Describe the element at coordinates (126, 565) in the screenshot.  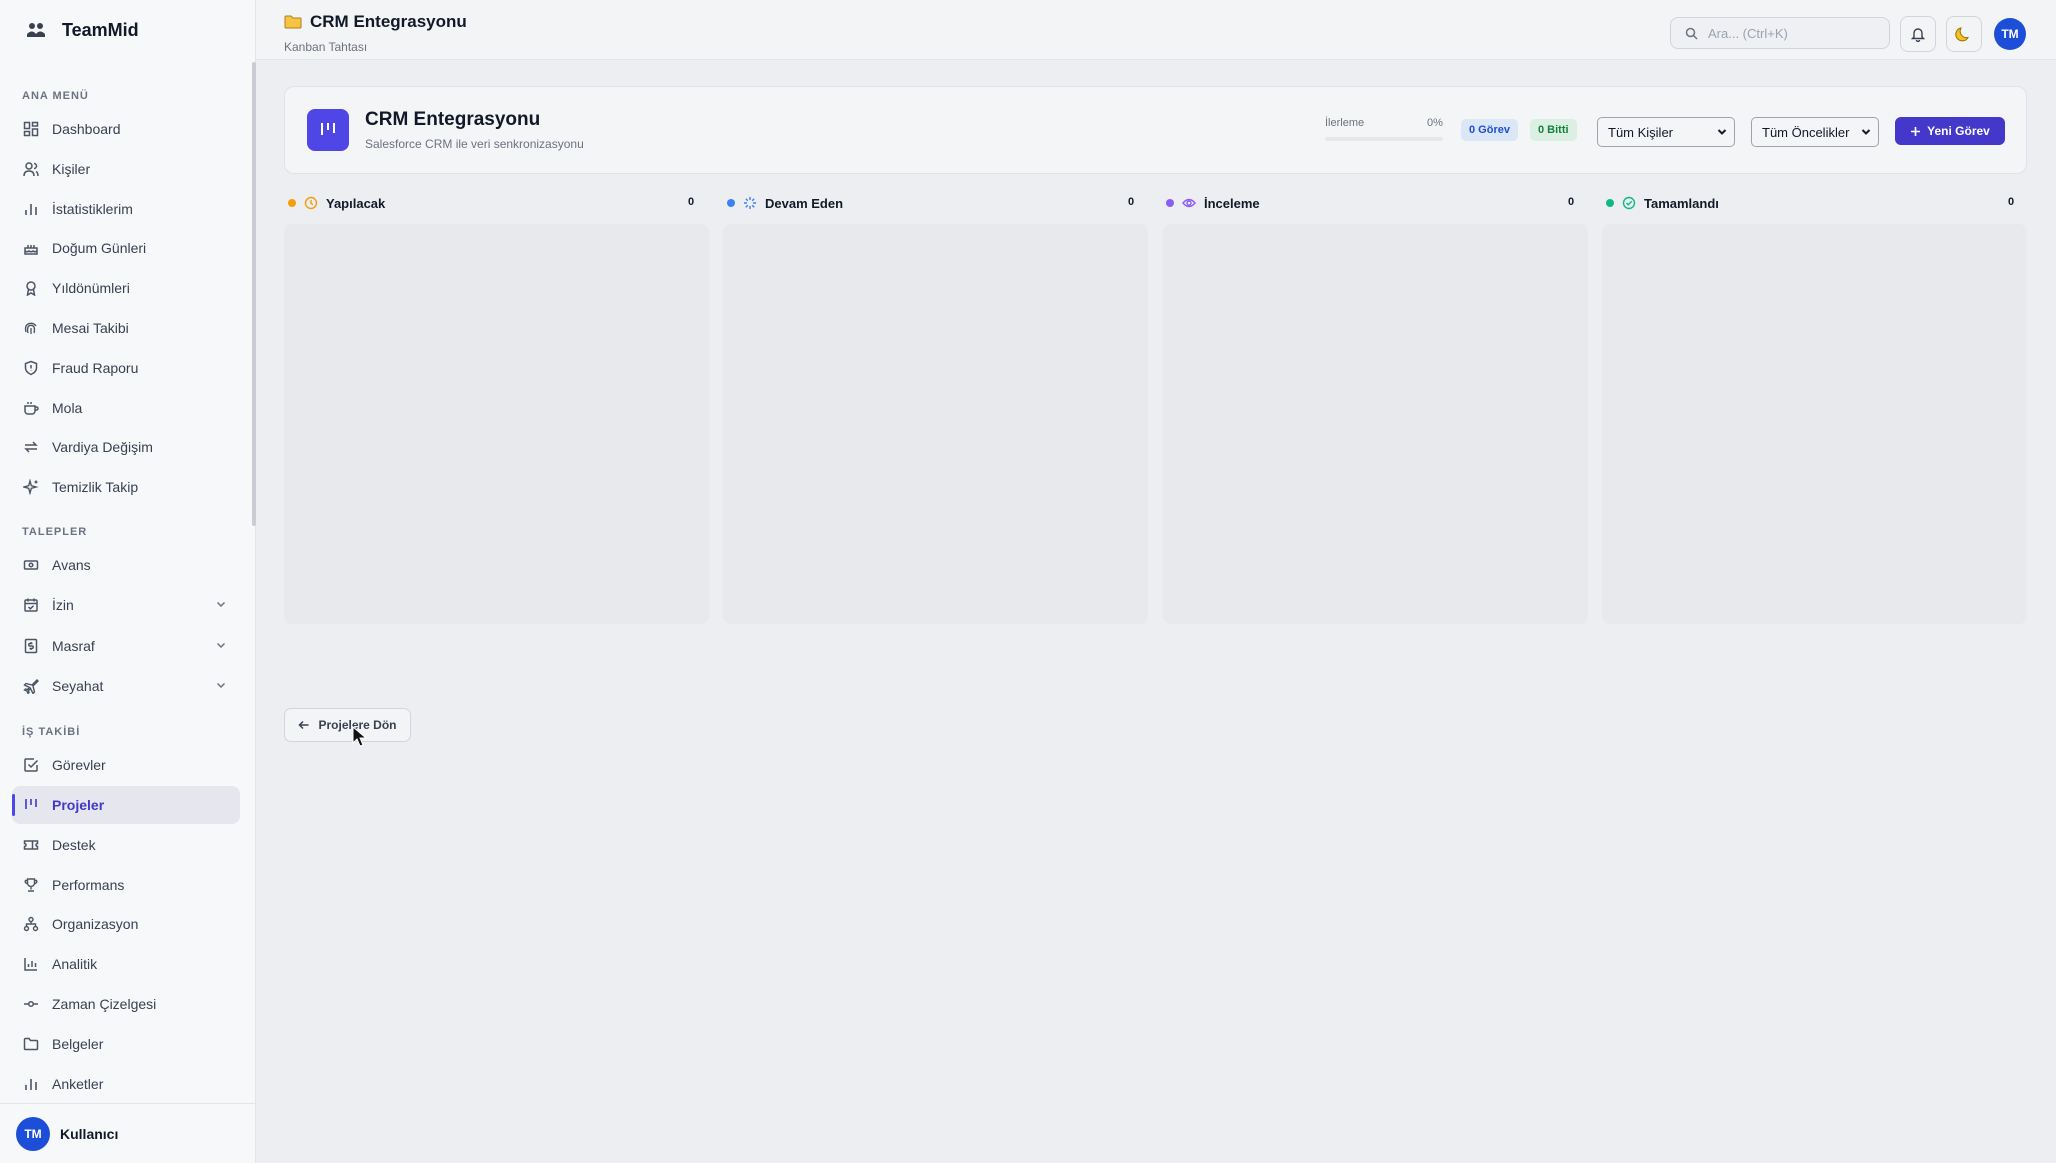
I see `sidebar-item-advance: Avans` at that location.